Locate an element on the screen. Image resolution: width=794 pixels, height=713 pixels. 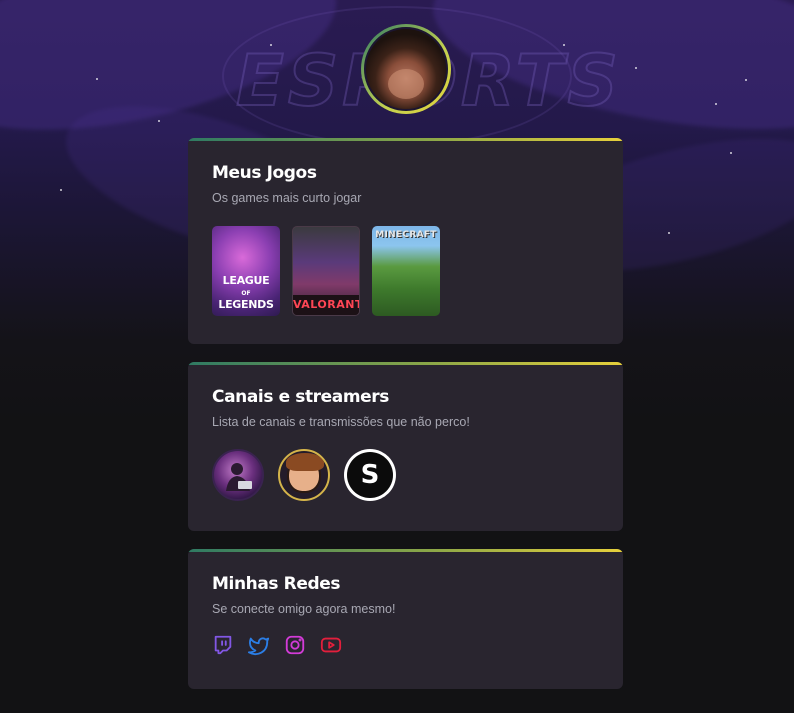
twitter-link is located at coordinates (259, 645).